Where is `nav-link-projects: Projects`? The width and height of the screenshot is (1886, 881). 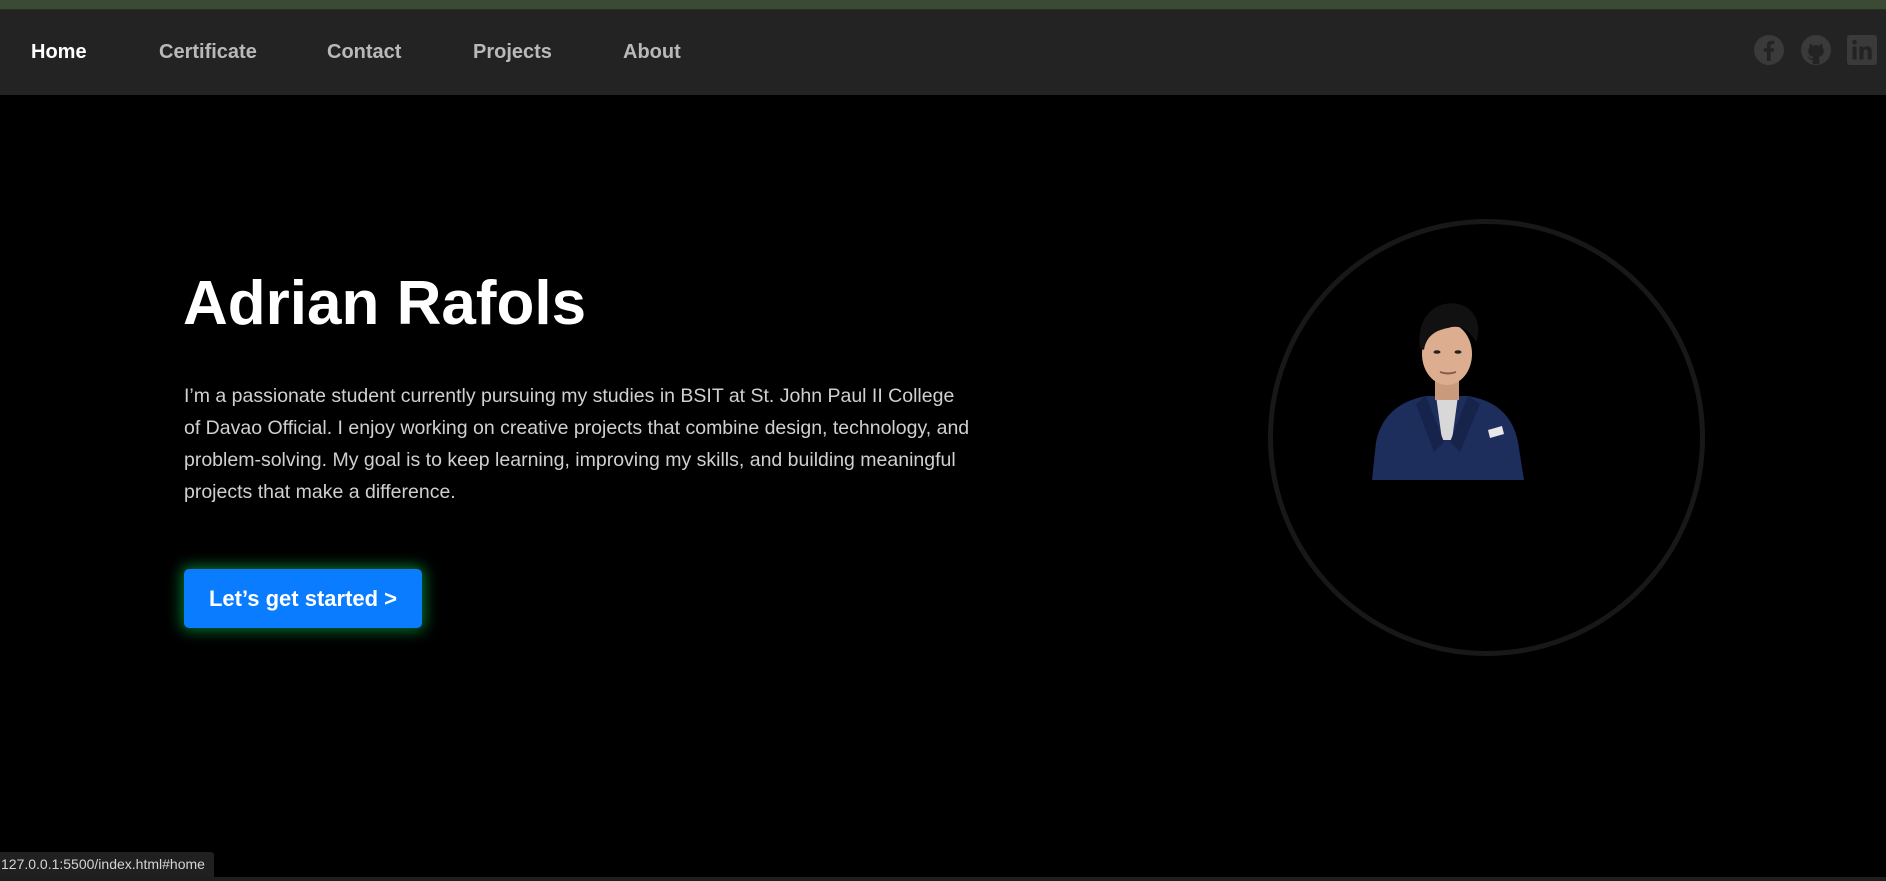
nav-link-projects: Projects is located at coordinates (512, 52).